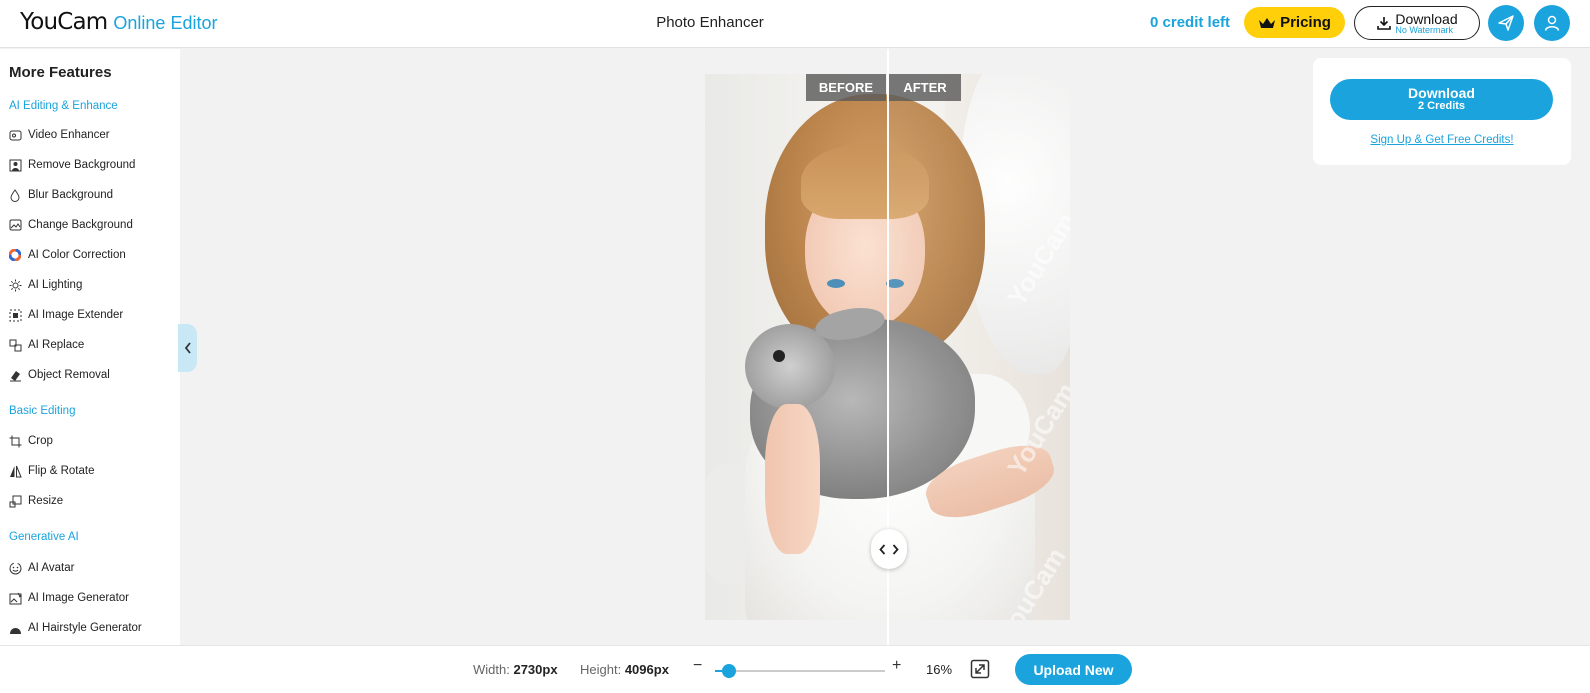  I want to click on sidebar-item-label: Object Removal, so click(69, 375).